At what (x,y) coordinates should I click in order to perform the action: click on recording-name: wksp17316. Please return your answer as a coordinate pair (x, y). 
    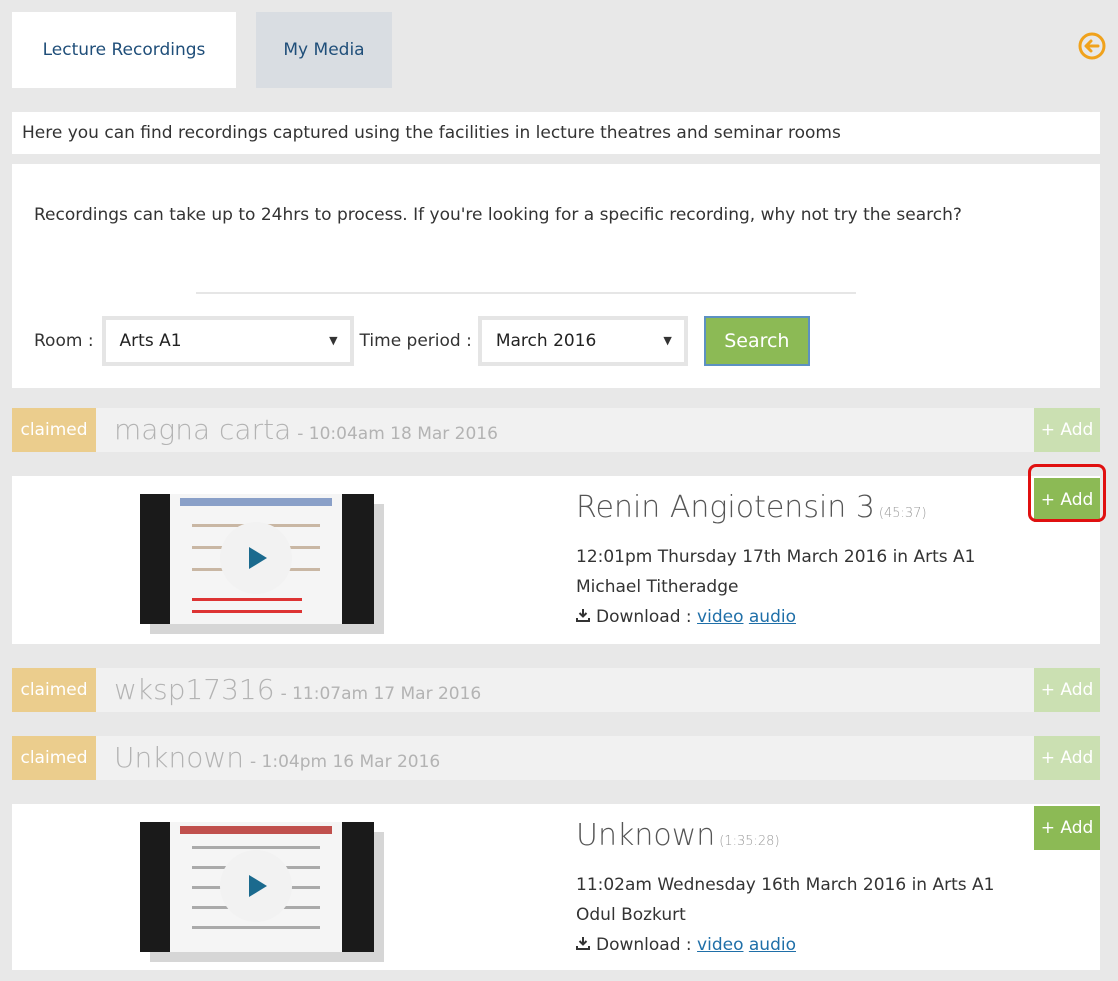
    Looking at the image, I should click on (194, 689).